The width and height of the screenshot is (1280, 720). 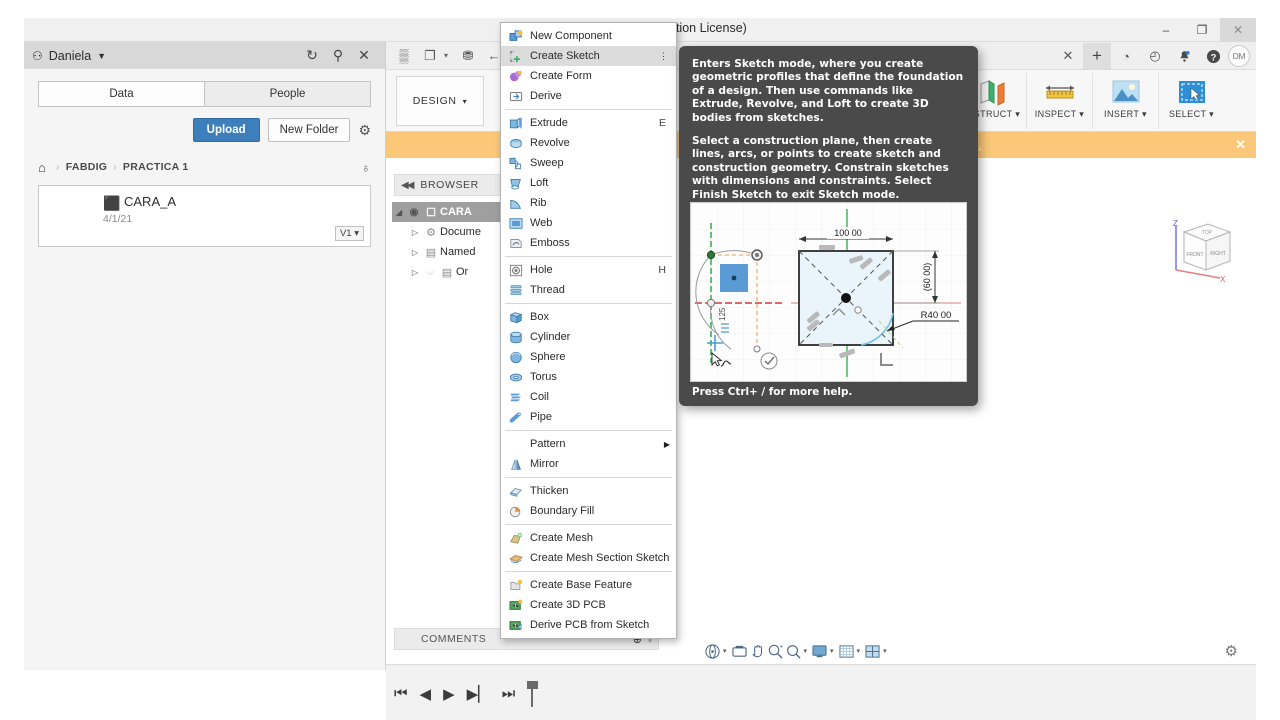 What do you see at coordinates (349, 233) in the screenshot?
I see `file-version-badge: V1 ▾` at bounding box center [349, 233].